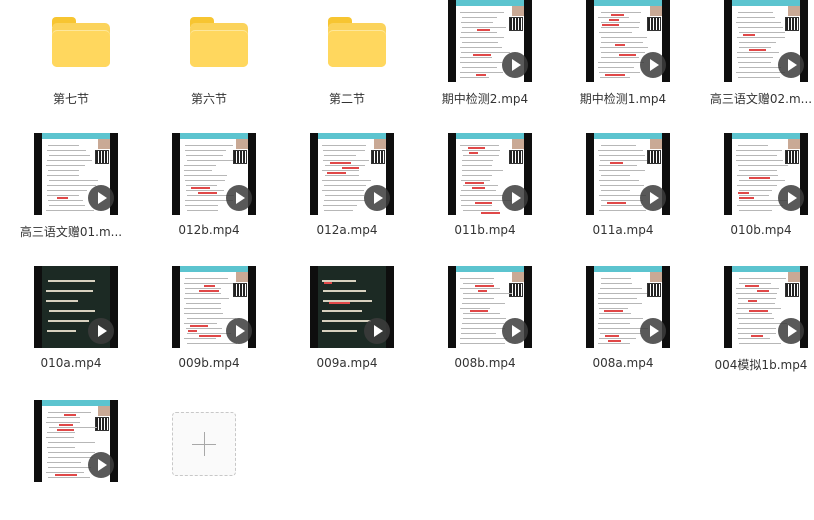  I want to click on file-name-label: 004模拟1b.mp4, so click(761, 365).